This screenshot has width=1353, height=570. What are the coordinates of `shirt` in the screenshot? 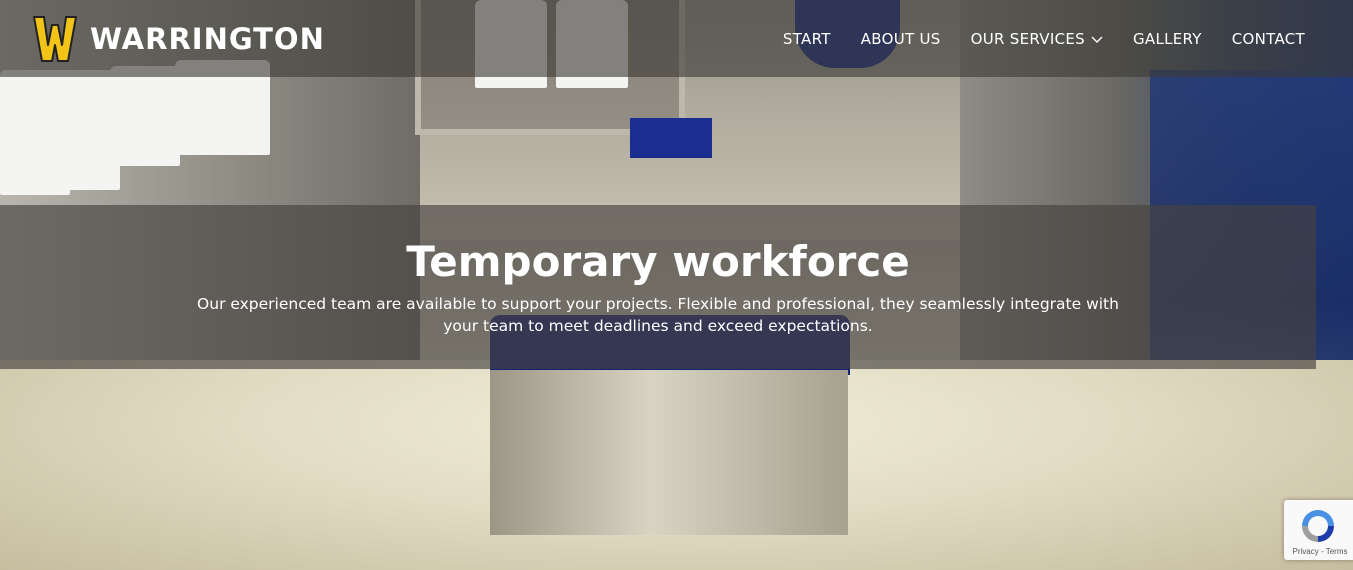 It's located at (145, 116).